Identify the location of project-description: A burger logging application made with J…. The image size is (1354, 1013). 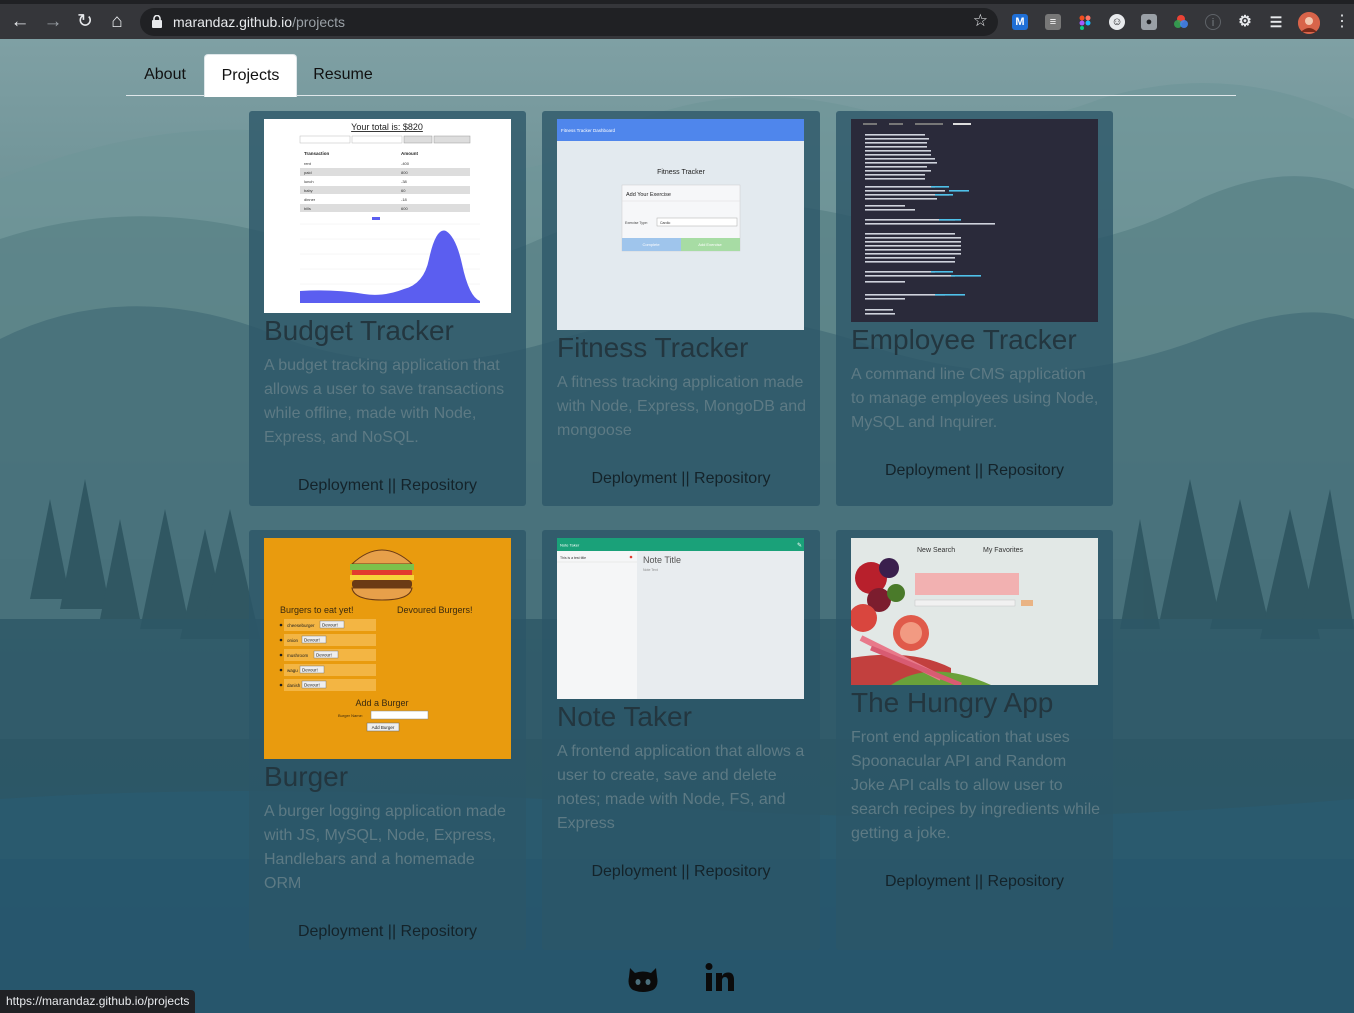
(385, 847).